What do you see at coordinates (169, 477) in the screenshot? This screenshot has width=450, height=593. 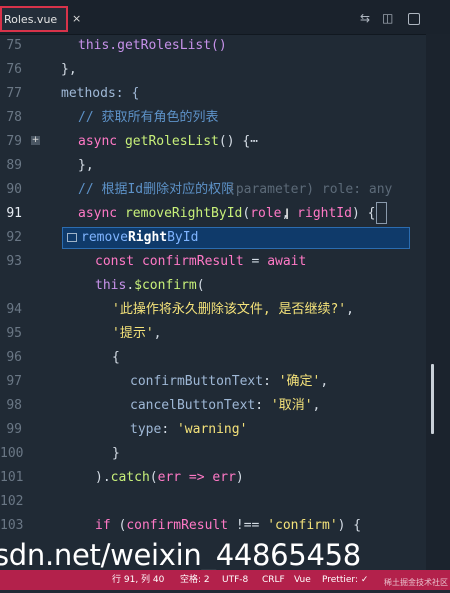 I see `parameter: err` at bounding box center [169, 477].